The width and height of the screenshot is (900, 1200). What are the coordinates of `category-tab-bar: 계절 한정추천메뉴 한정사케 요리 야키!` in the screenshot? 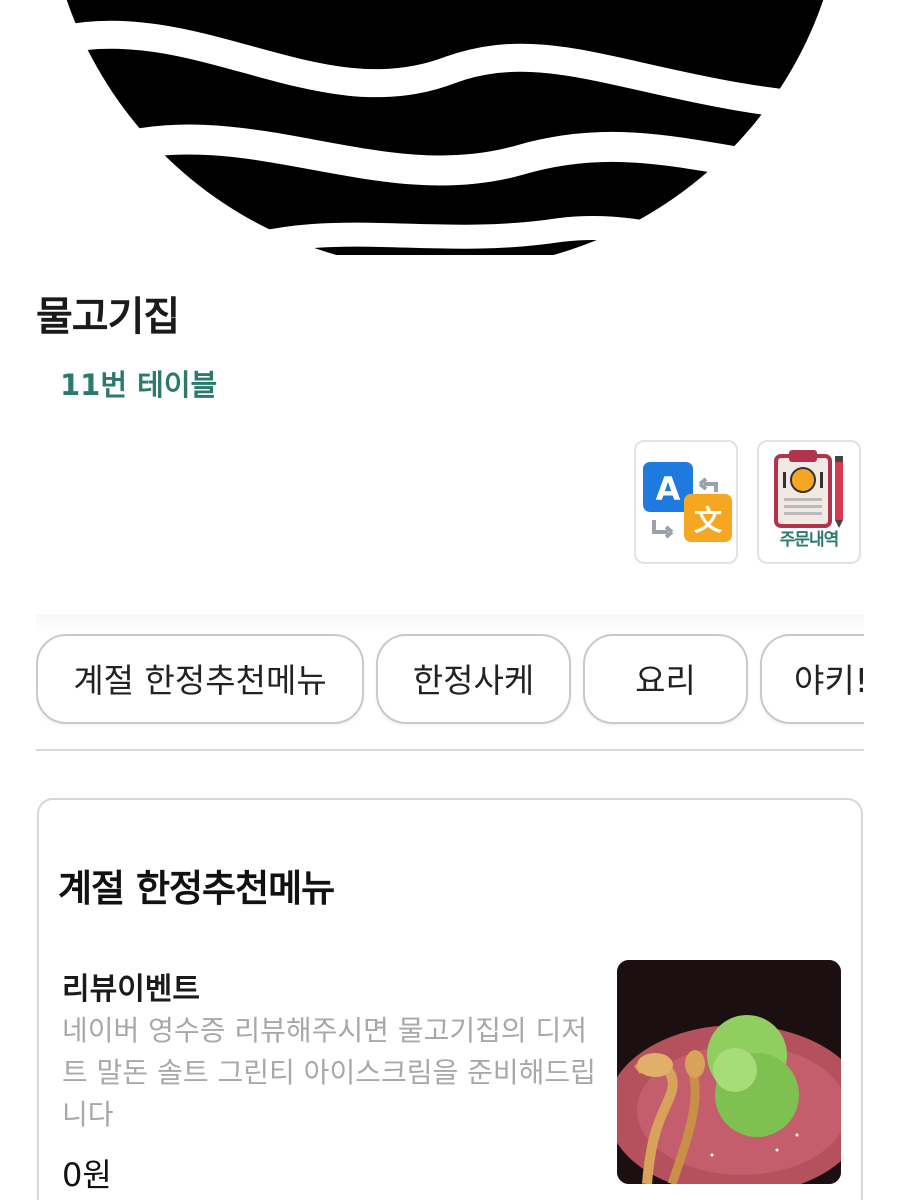 It's located at (450, 678).